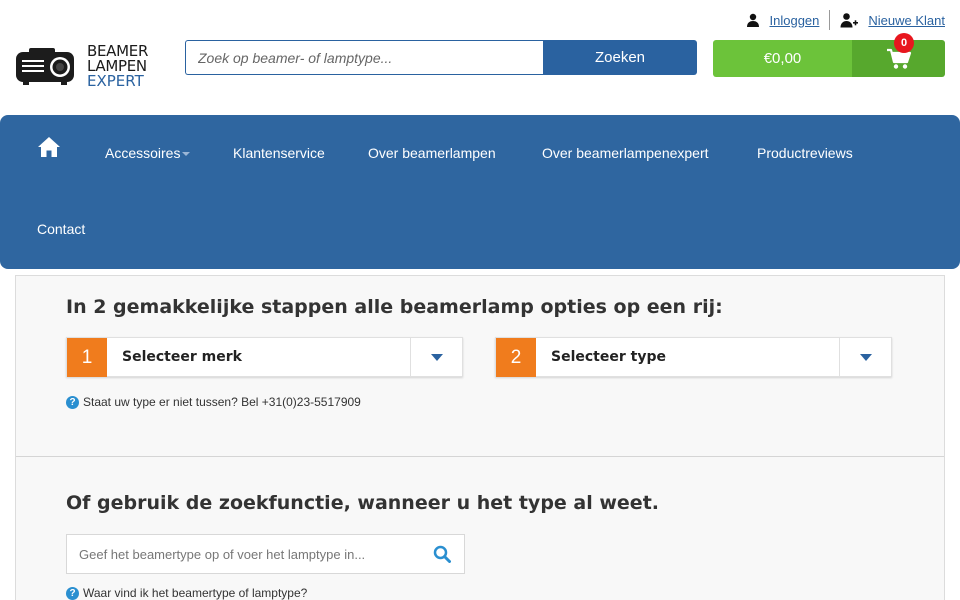 This screenshot has height=600, width=960. Describe the element at coordinates (693, 357) in the screenshot. I see `type-select: 2 Selecteer type` at that location.